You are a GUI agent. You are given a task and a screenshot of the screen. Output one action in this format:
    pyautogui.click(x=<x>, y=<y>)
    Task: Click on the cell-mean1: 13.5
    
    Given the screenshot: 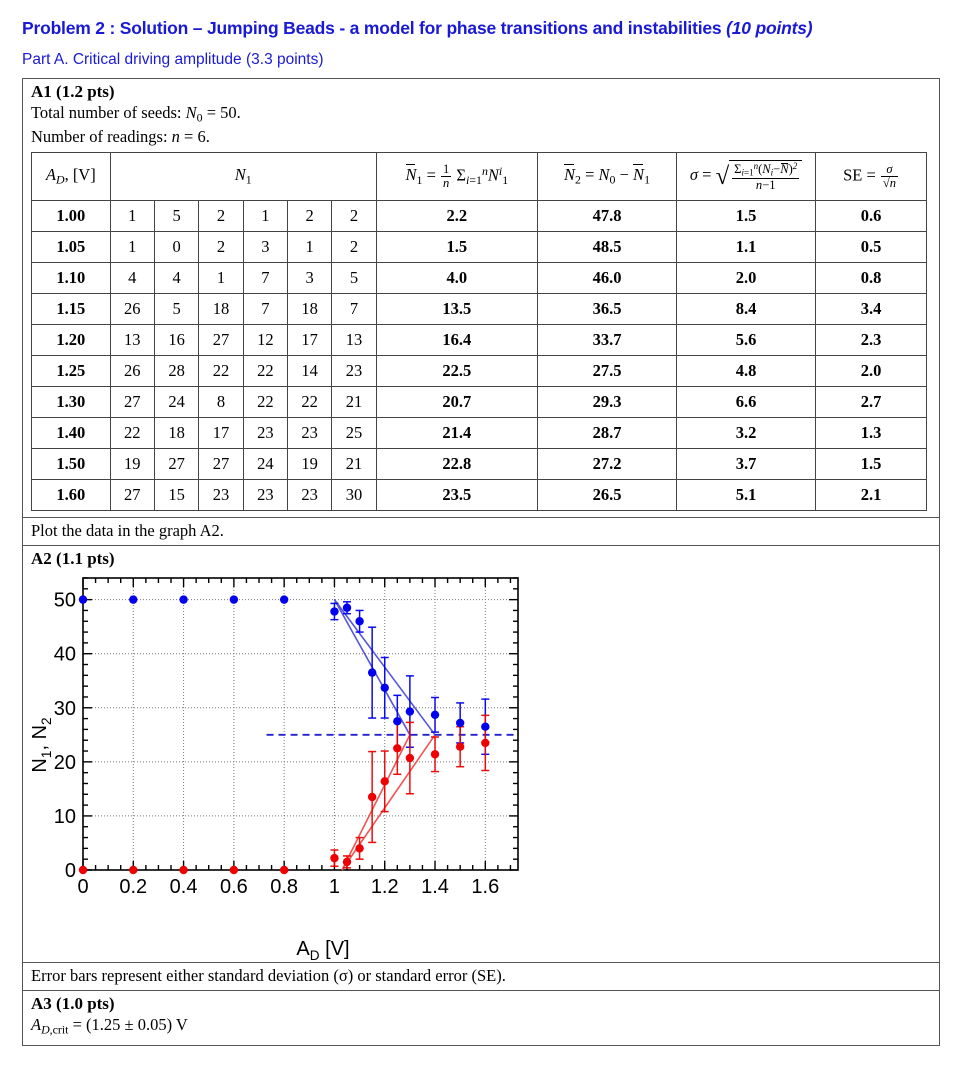 What is the action you would take?
    pyautogui.click(x=456, y=308)
    